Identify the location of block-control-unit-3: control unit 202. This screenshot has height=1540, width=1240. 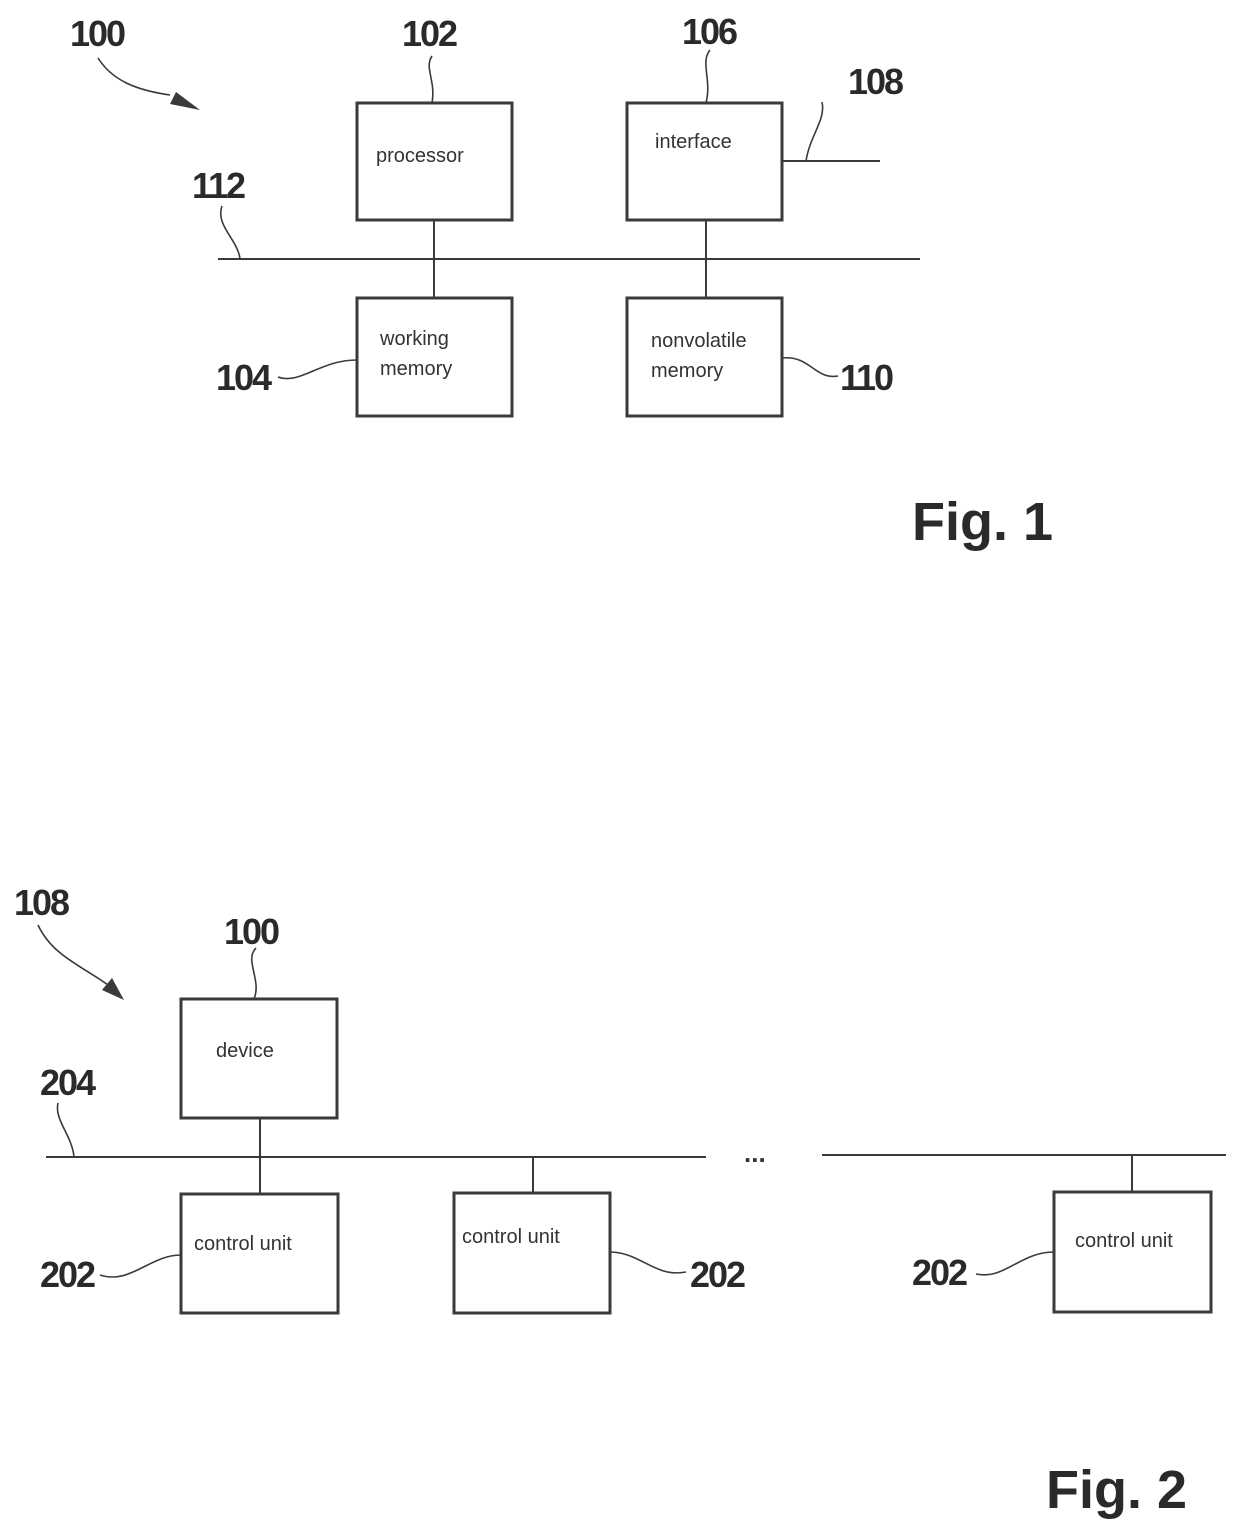
(1062, 1252).